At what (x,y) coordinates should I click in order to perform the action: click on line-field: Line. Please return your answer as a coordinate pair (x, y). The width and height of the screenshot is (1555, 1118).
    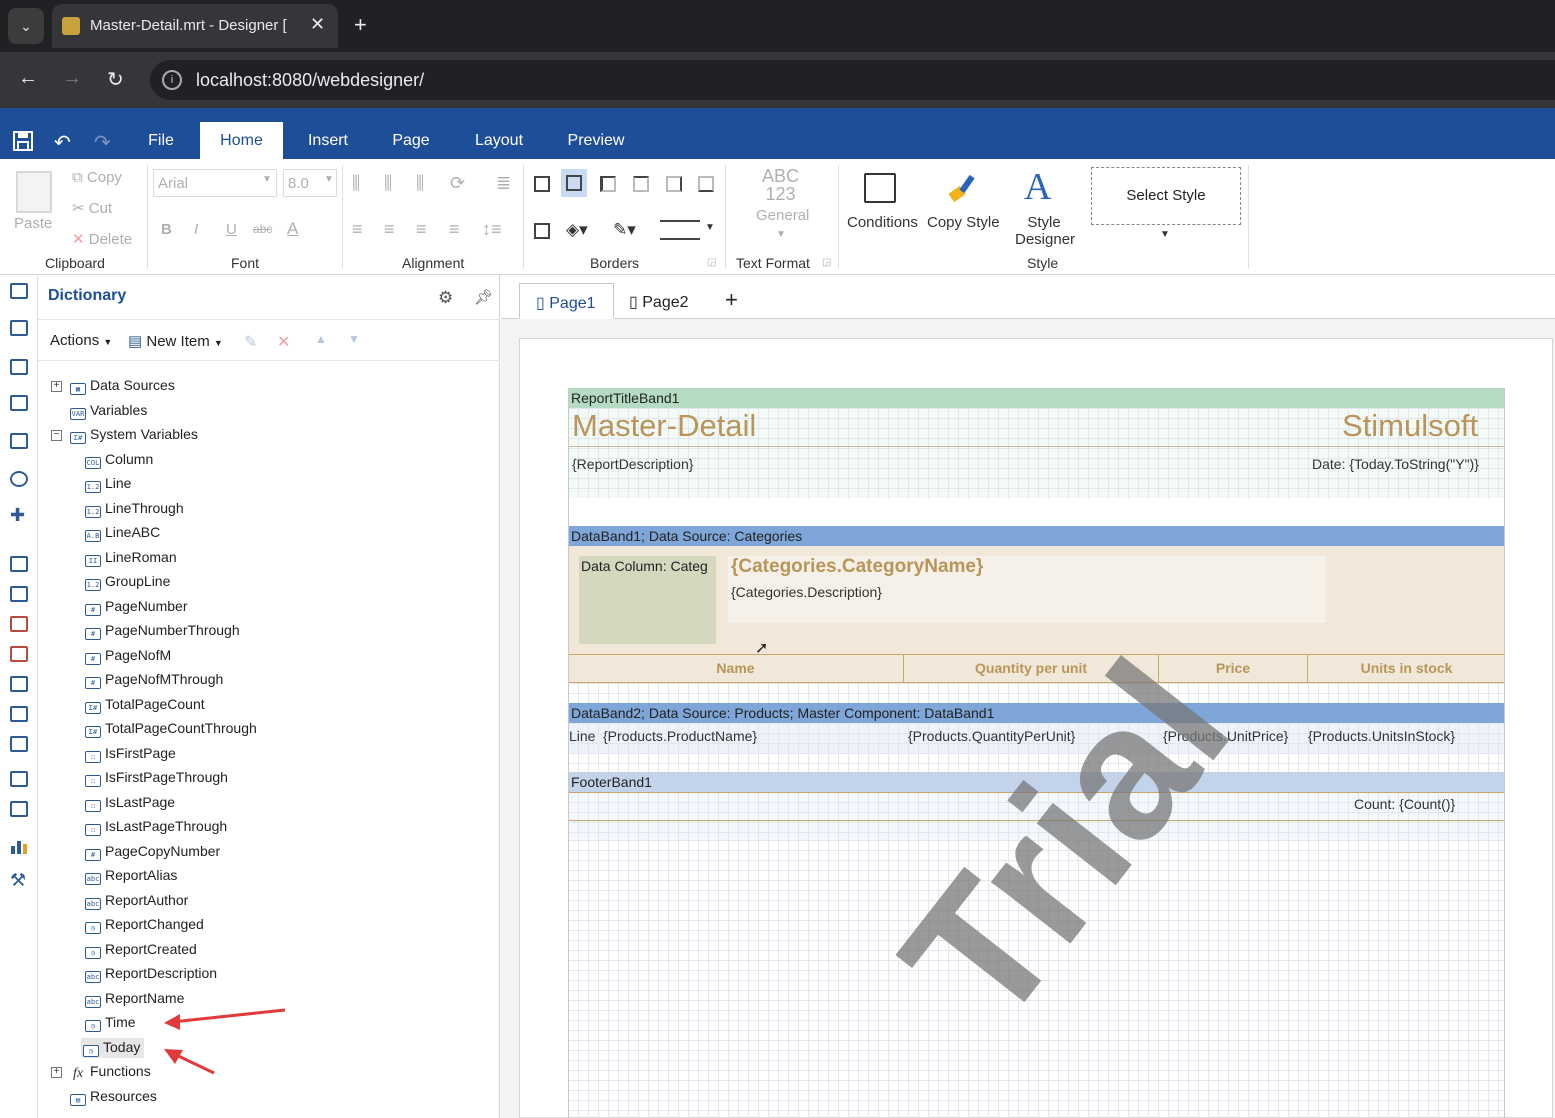
    Looking at the image, I should click on (582, 736).